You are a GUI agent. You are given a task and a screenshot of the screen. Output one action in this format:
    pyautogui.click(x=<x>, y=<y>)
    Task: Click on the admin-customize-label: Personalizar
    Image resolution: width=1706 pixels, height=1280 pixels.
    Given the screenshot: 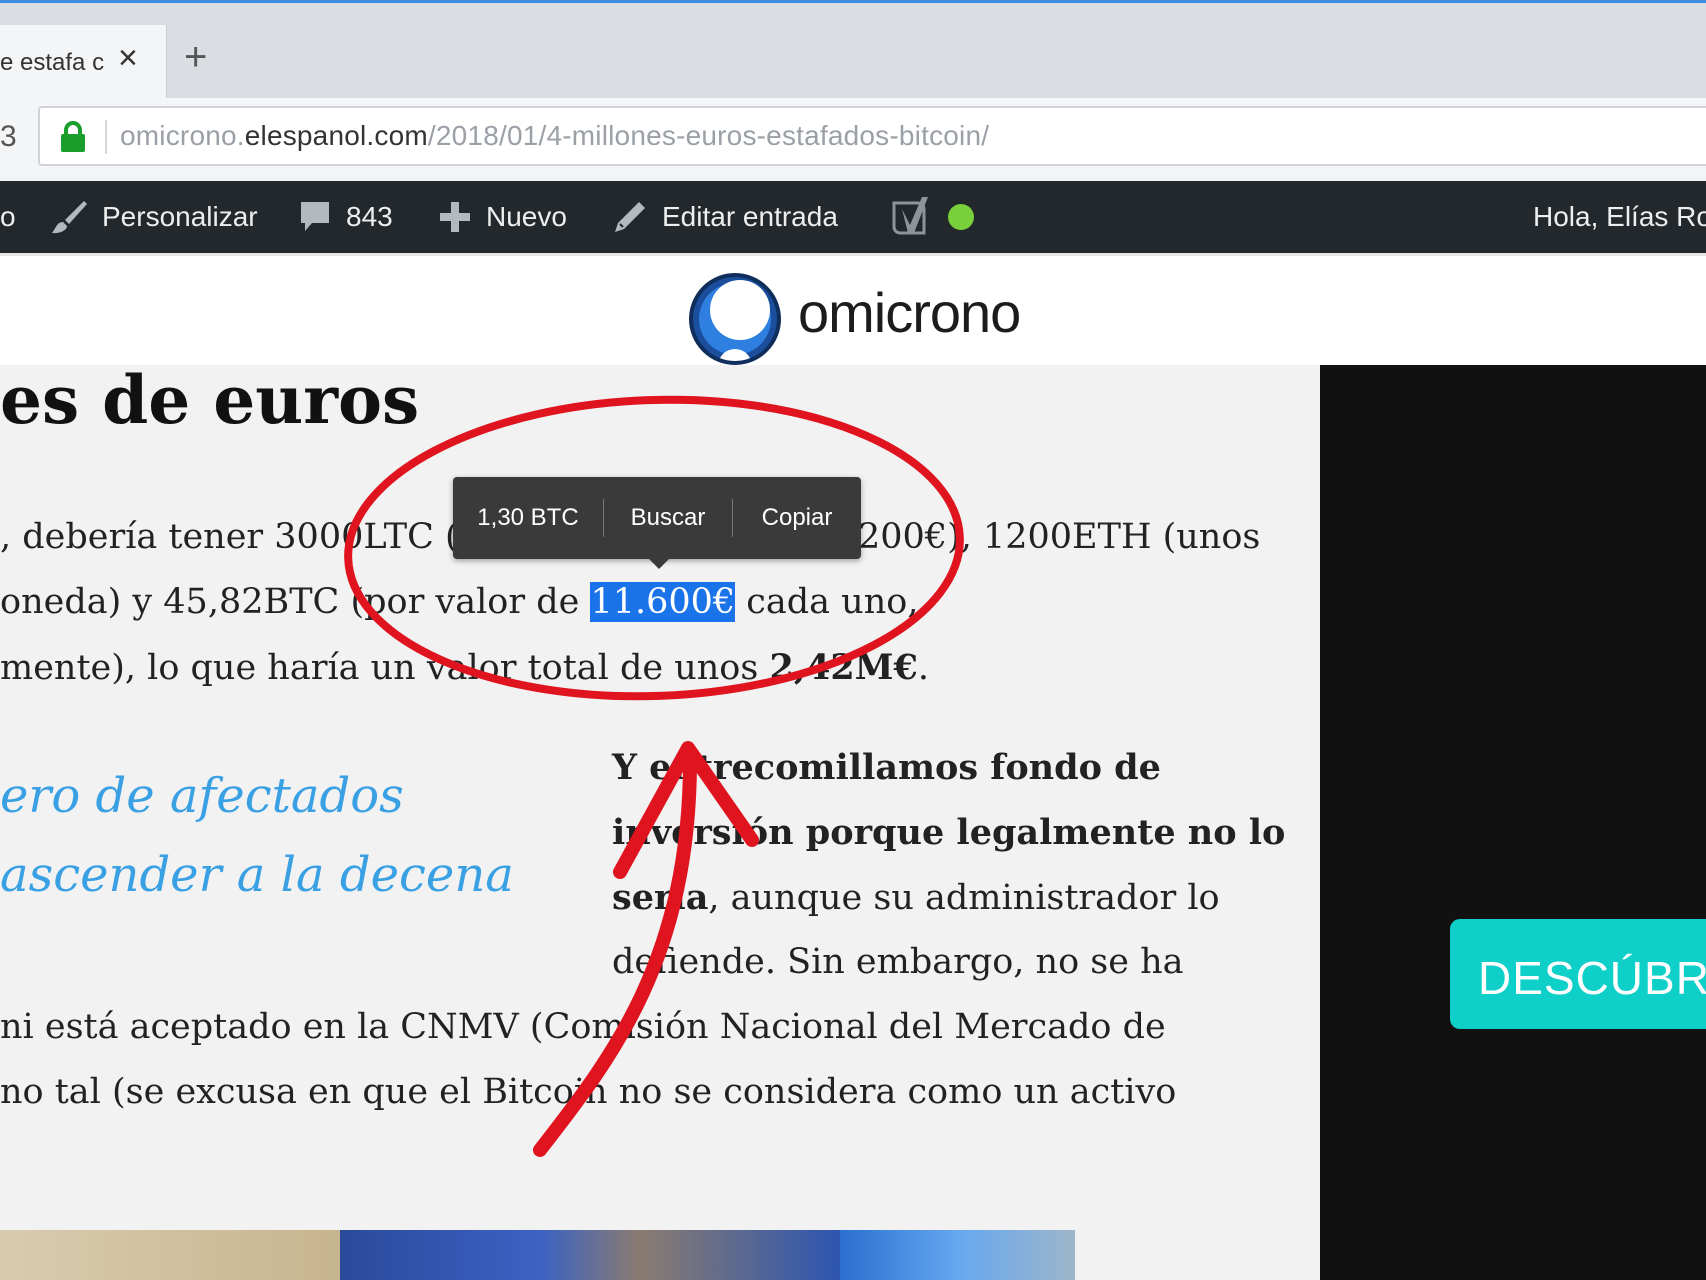 What is the action you would take?
    pyautogui.click(x=180, y=216)
    